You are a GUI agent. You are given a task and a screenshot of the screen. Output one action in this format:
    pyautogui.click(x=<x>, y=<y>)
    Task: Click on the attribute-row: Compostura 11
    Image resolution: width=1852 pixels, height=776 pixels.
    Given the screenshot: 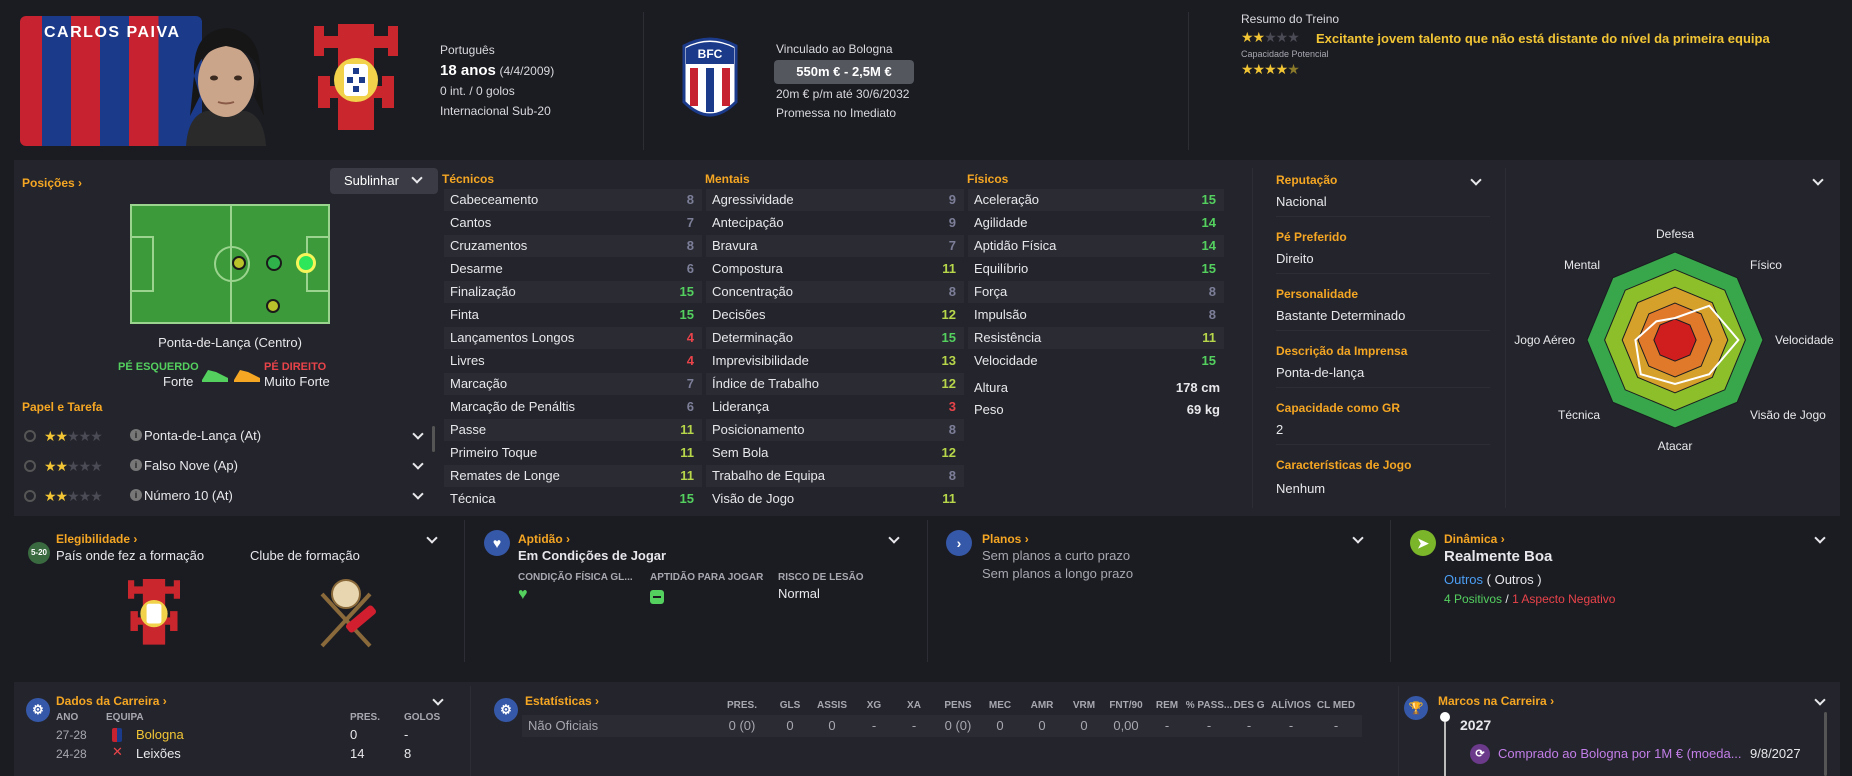 What is the action you would take?
    pyautogui.click(x=835, y=269)
    